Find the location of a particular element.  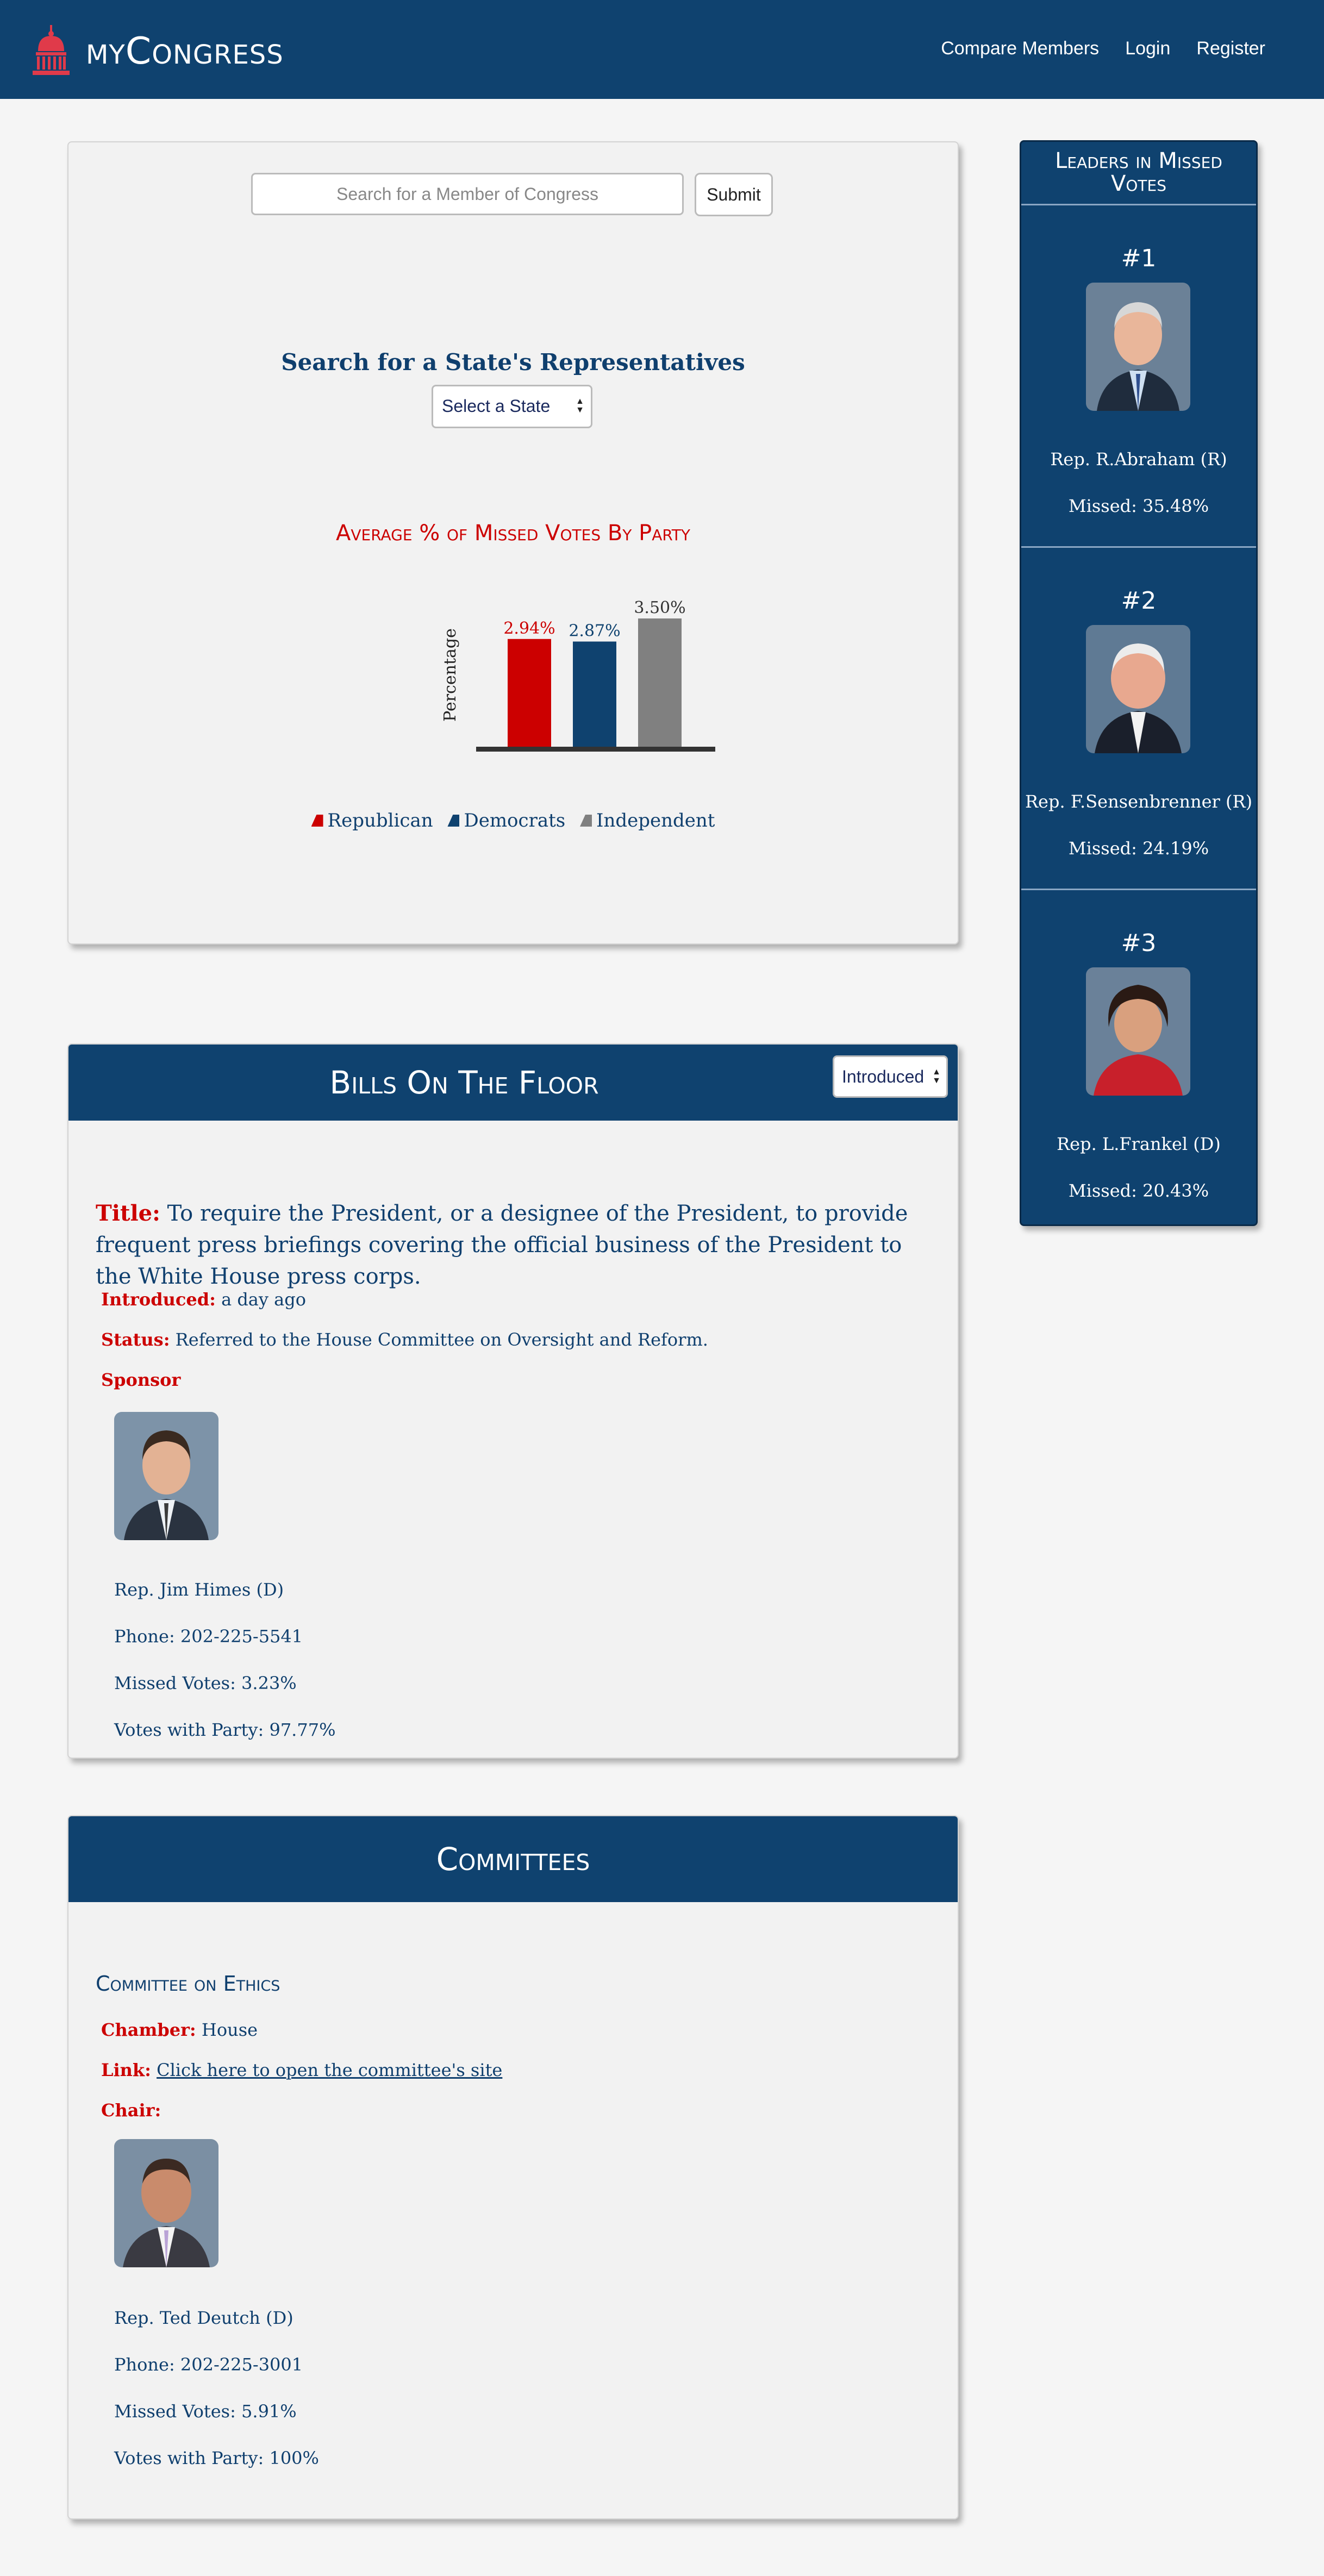

legend-item-democrats: Democrats is located at coordinates (506, 820).